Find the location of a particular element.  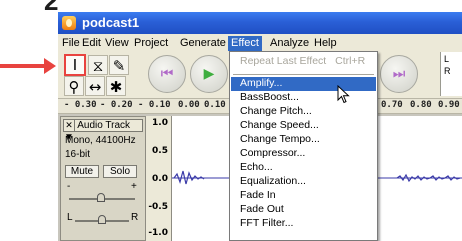

menu-view: View is located at coordinates (117, 43).